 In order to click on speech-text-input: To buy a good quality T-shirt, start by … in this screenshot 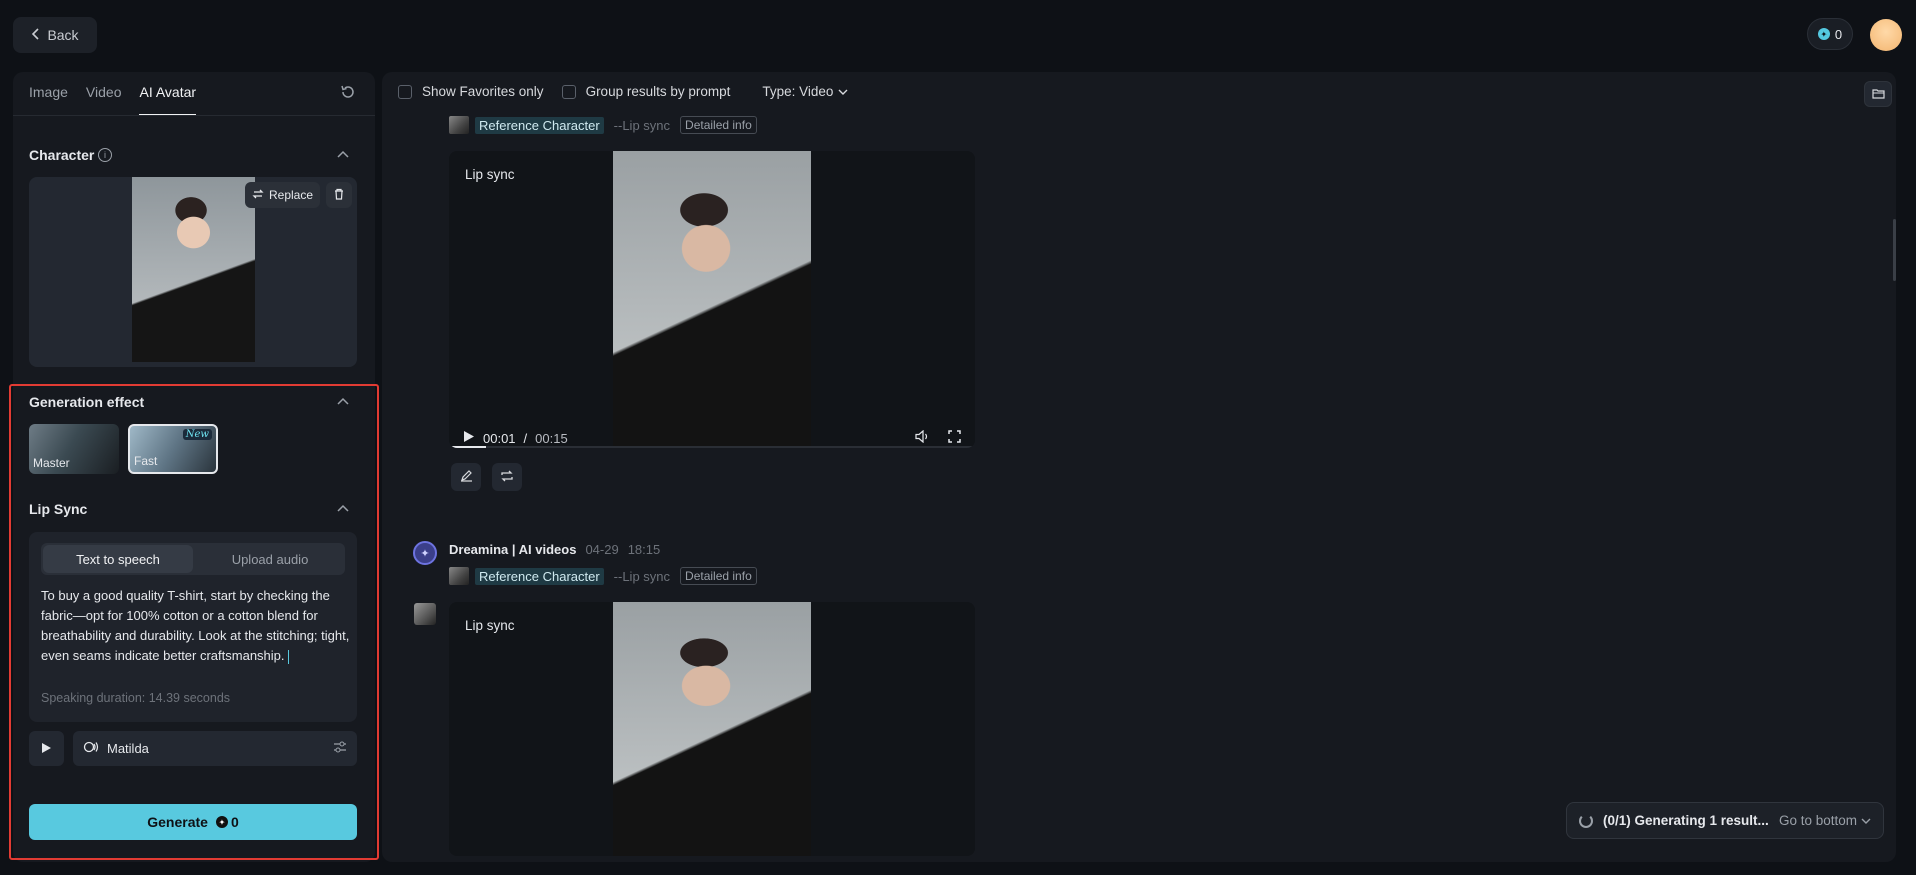, I will do `click(196, 626)`.